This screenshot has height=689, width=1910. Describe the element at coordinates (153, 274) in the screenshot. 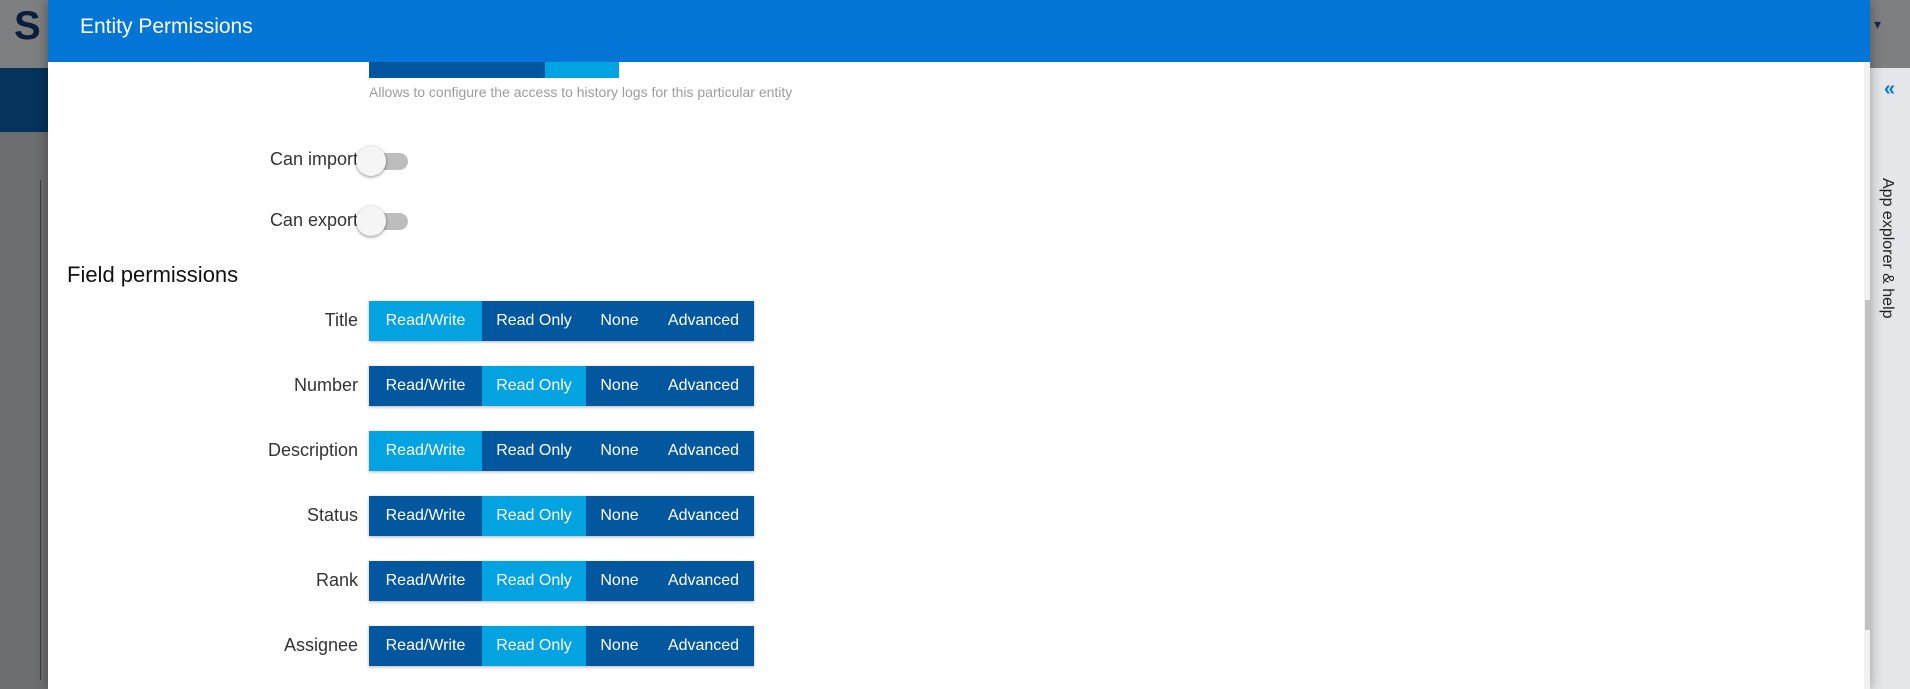

I see `field-permissions-title: Field permissions` at that location.